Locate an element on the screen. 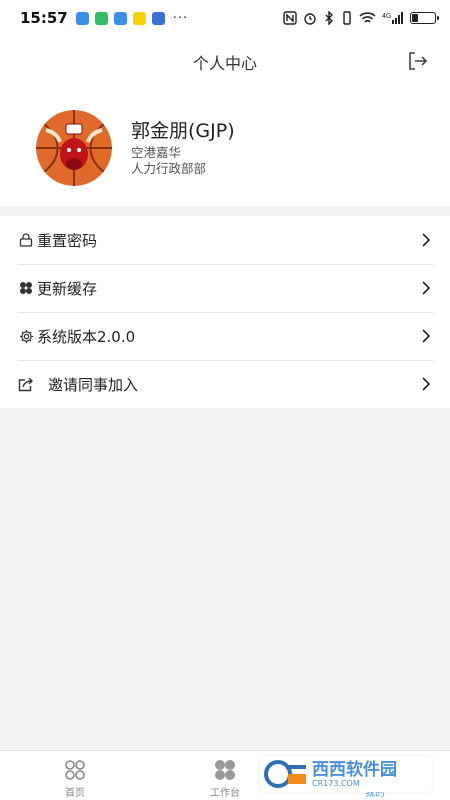 The image size is (450, 800). menu-item-reset-password: 重置密码 is located at coordinates (225, 240).